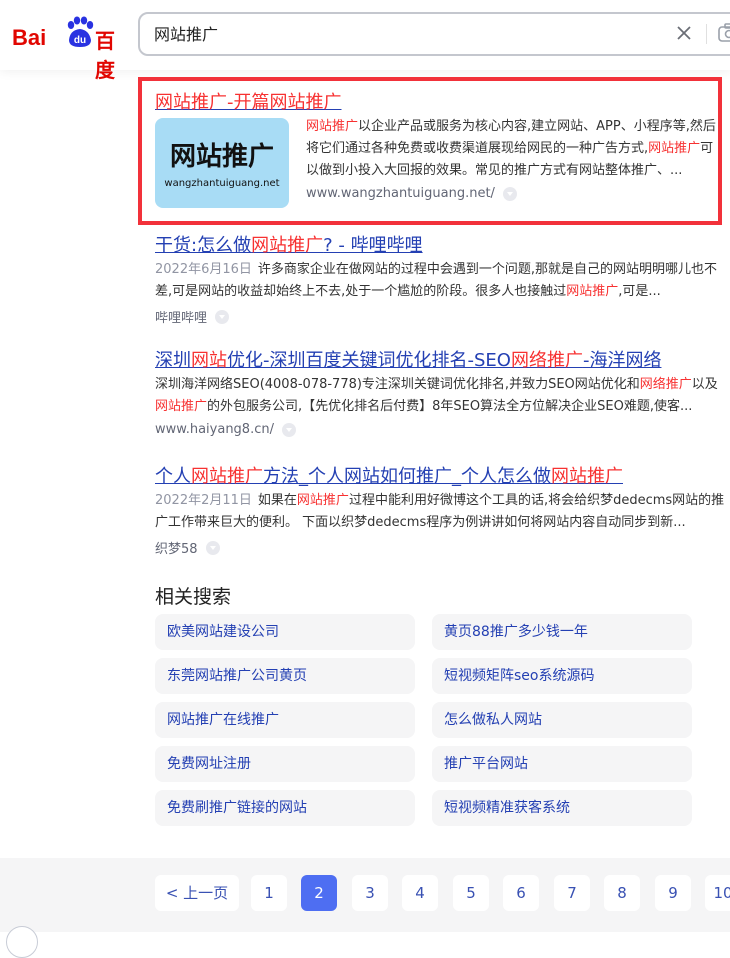 This screenshot has width=730, height=958. I want to click on thumb-title: 网站推广, so click(222, 154).